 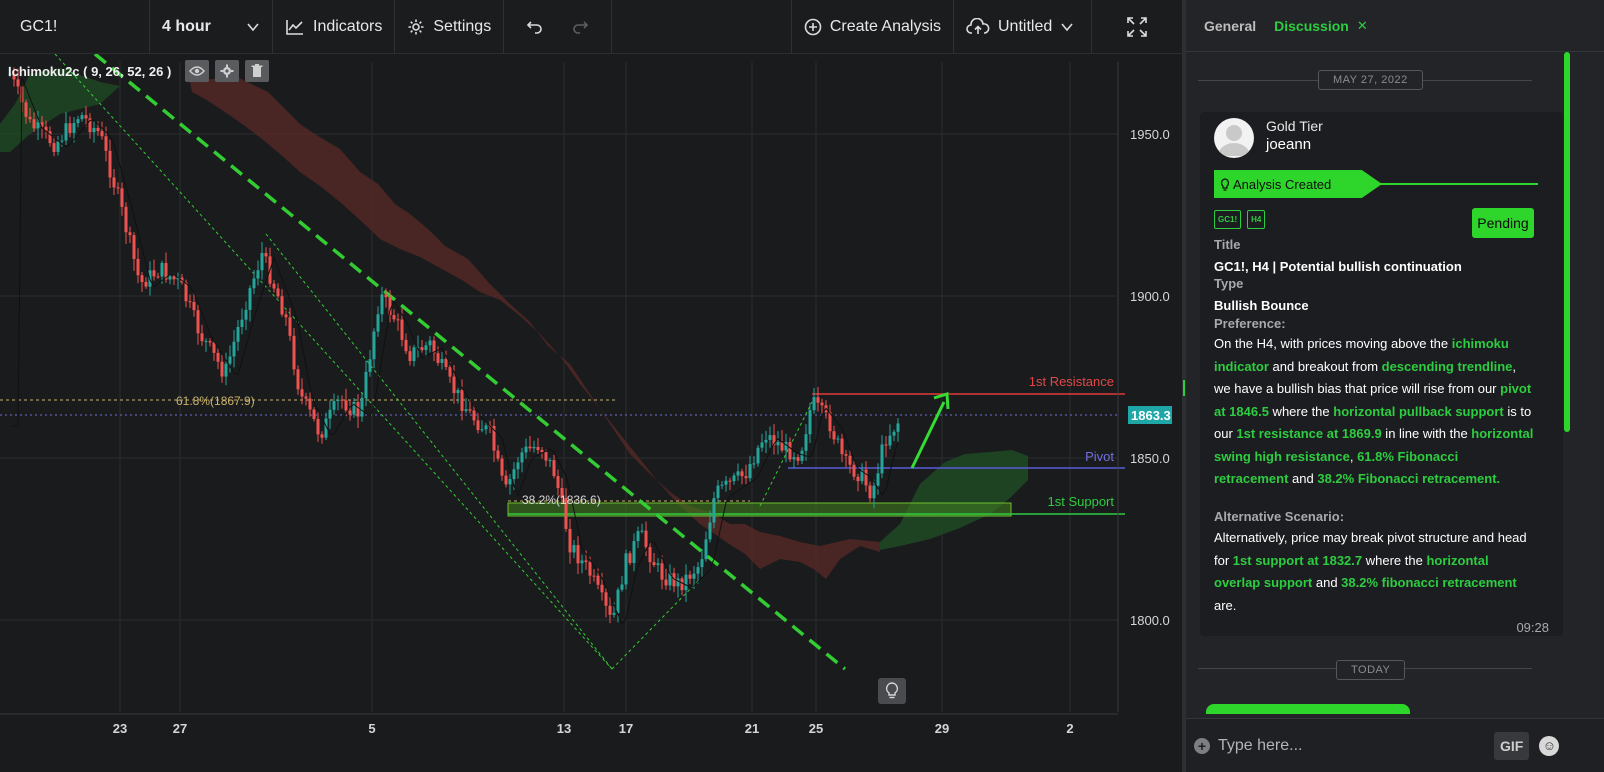 I want to click on toggle-visibility-button, so click(x=197, y=71).